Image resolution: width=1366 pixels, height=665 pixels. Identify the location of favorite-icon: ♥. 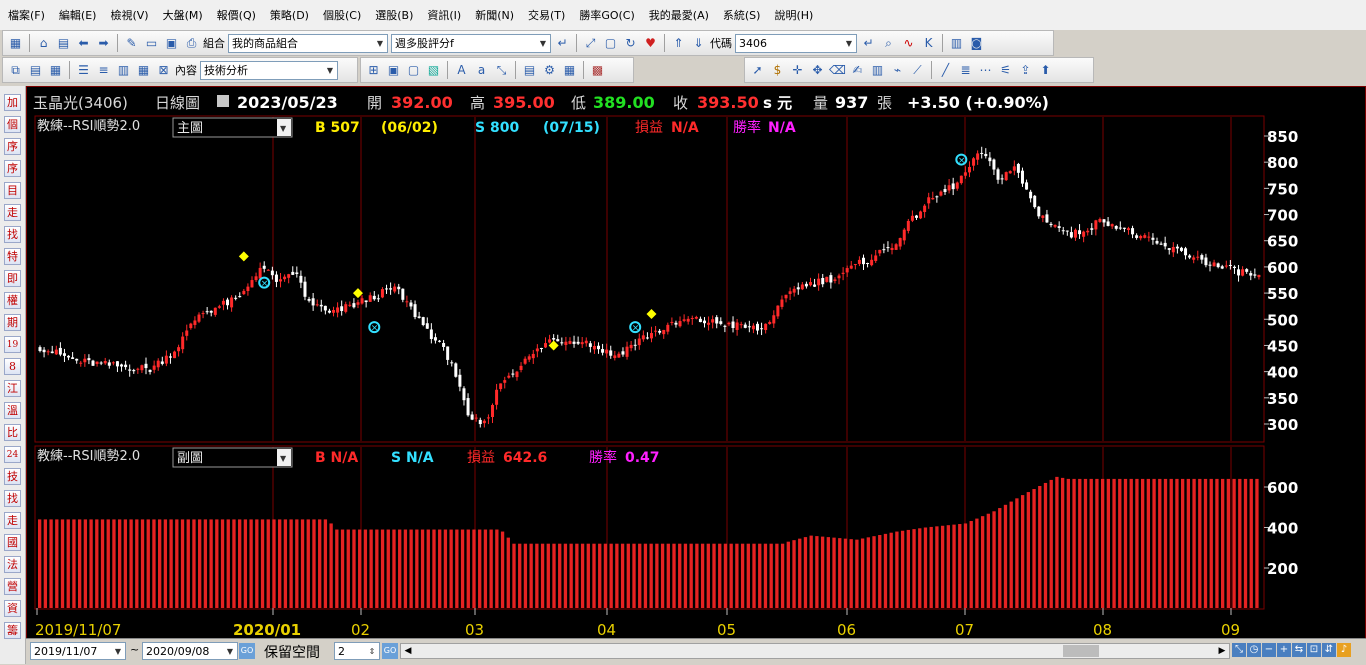
(650, 43).